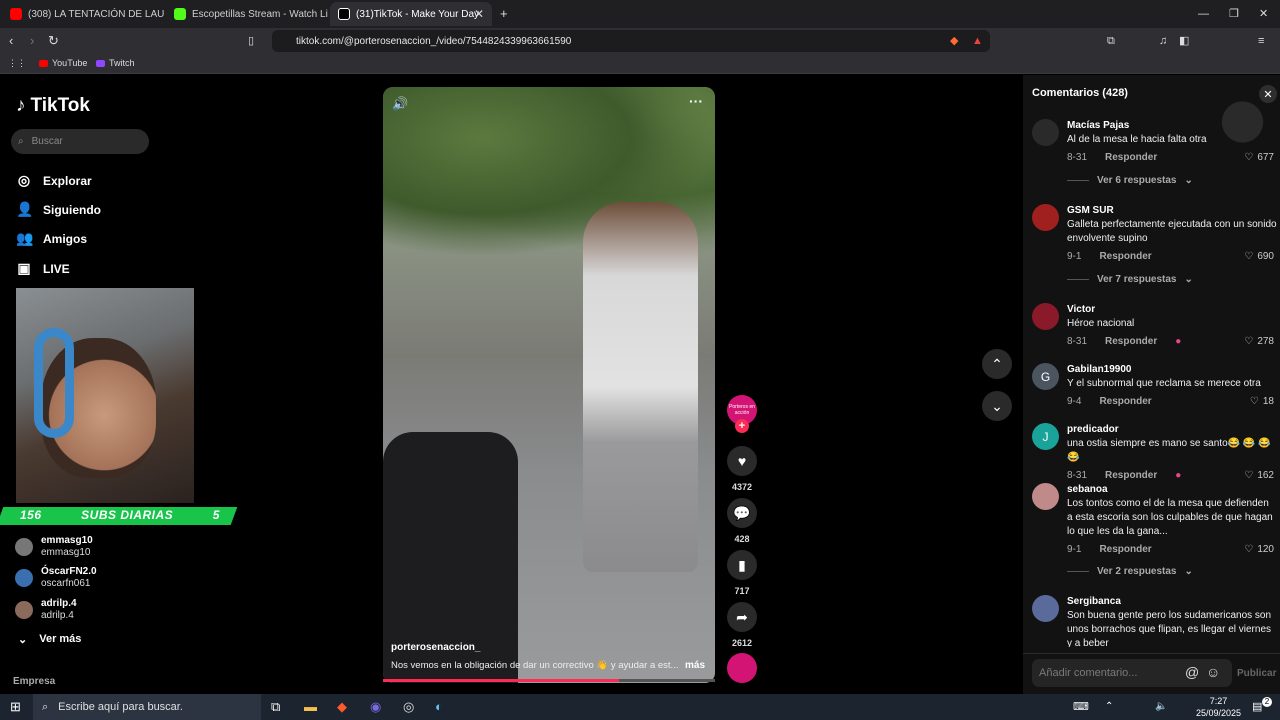 This screenshot has height=720, width=1280. Describe the element at coordinates (1257, 707) in the screenshot. I see `notification-center-icon: ▤` at that location.